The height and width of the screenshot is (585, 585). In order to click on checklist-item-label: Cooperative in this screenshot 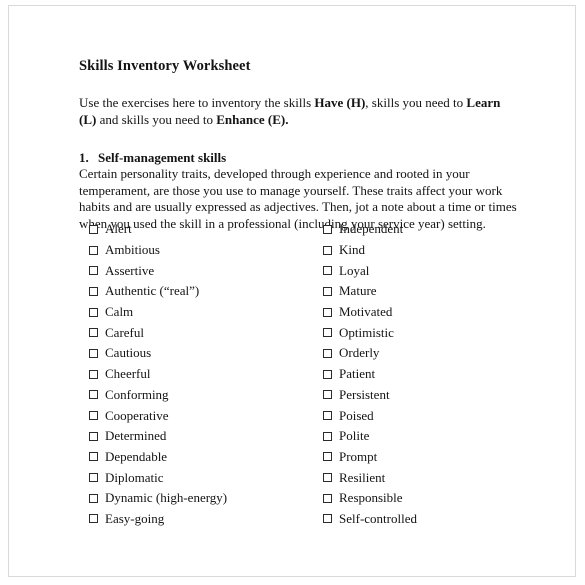, I will do `click(137, 415)`.